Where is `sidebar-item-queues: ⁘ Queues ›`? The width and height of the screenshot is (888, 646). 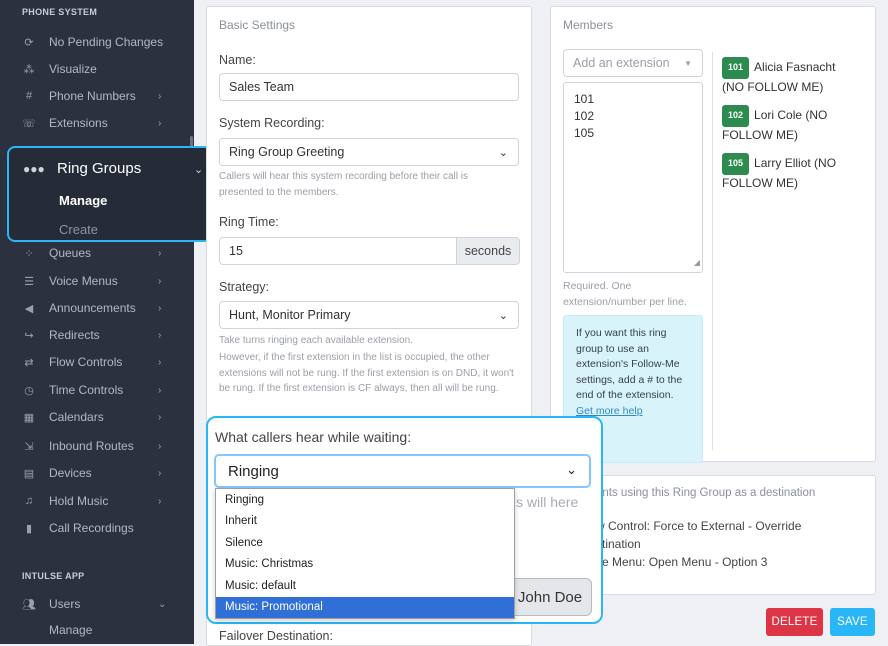
sidebar-item-queues: ⁘ Queues › is located at coordinates (97, 253).